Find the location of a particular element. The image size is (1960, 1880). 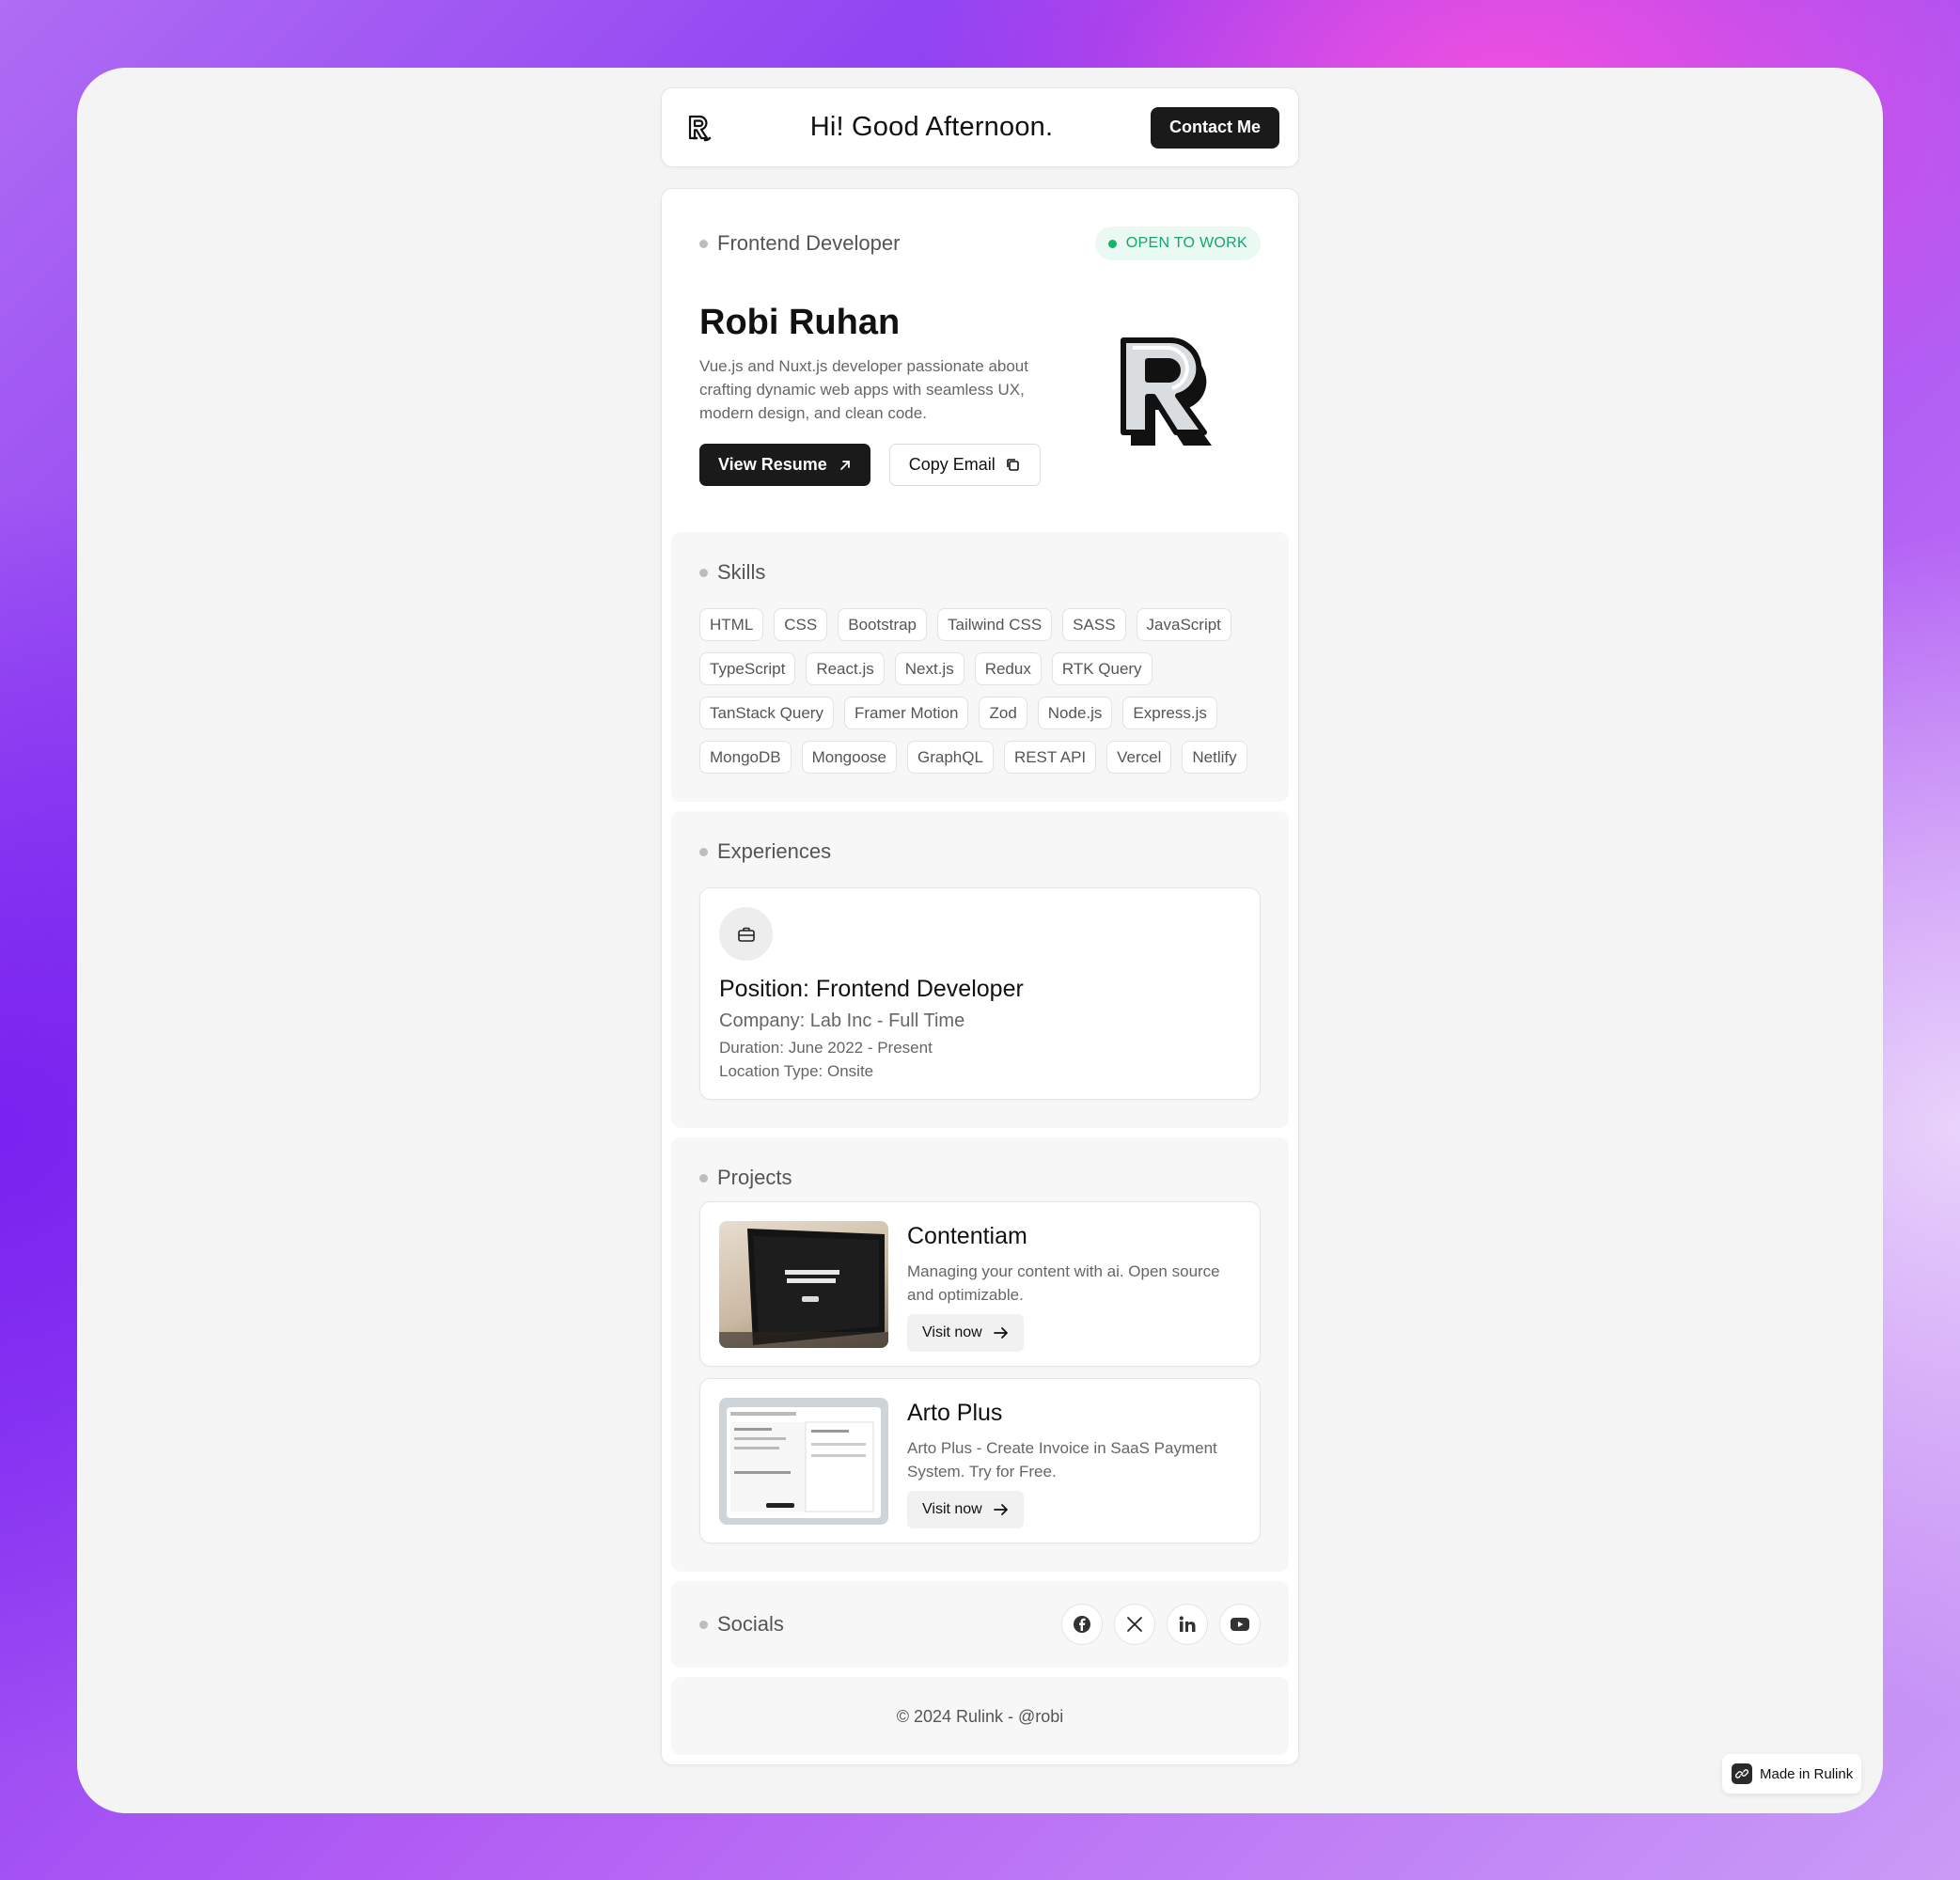

skill-chip: React.js is located at coordinates (845, 668).